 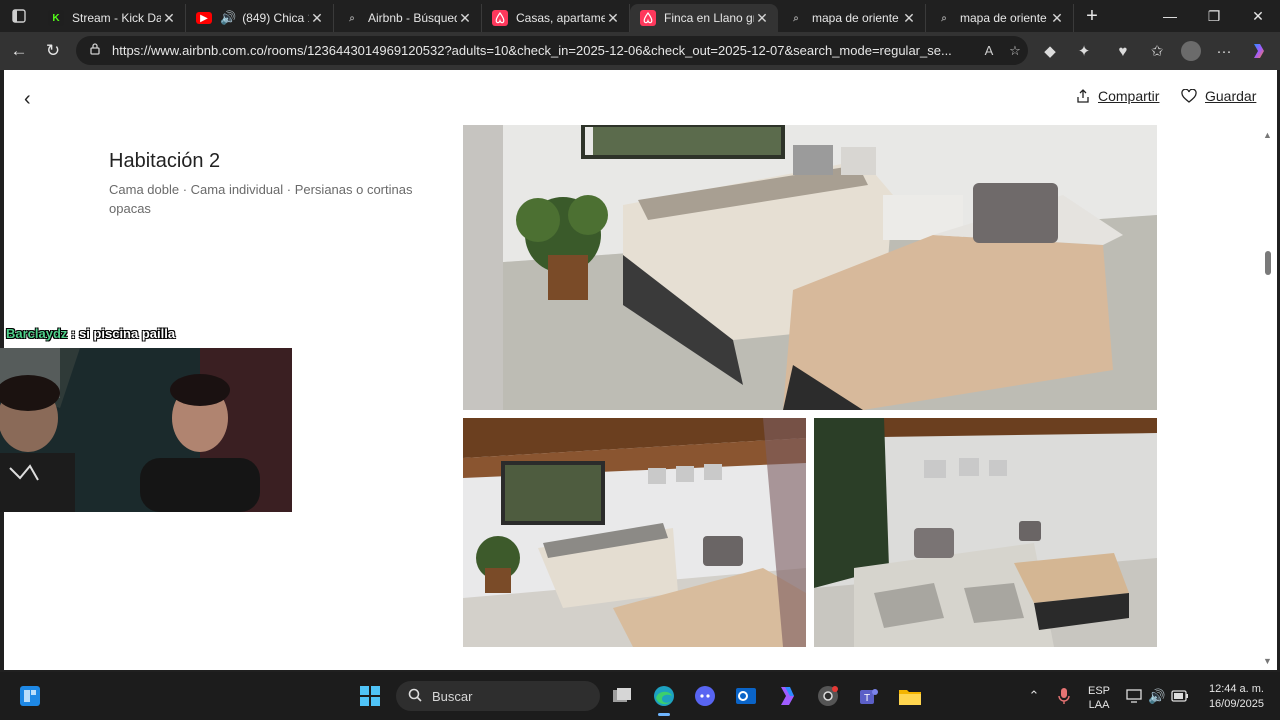 I want to click on search-placeholder: Buscar, so click(x=452, y=696).